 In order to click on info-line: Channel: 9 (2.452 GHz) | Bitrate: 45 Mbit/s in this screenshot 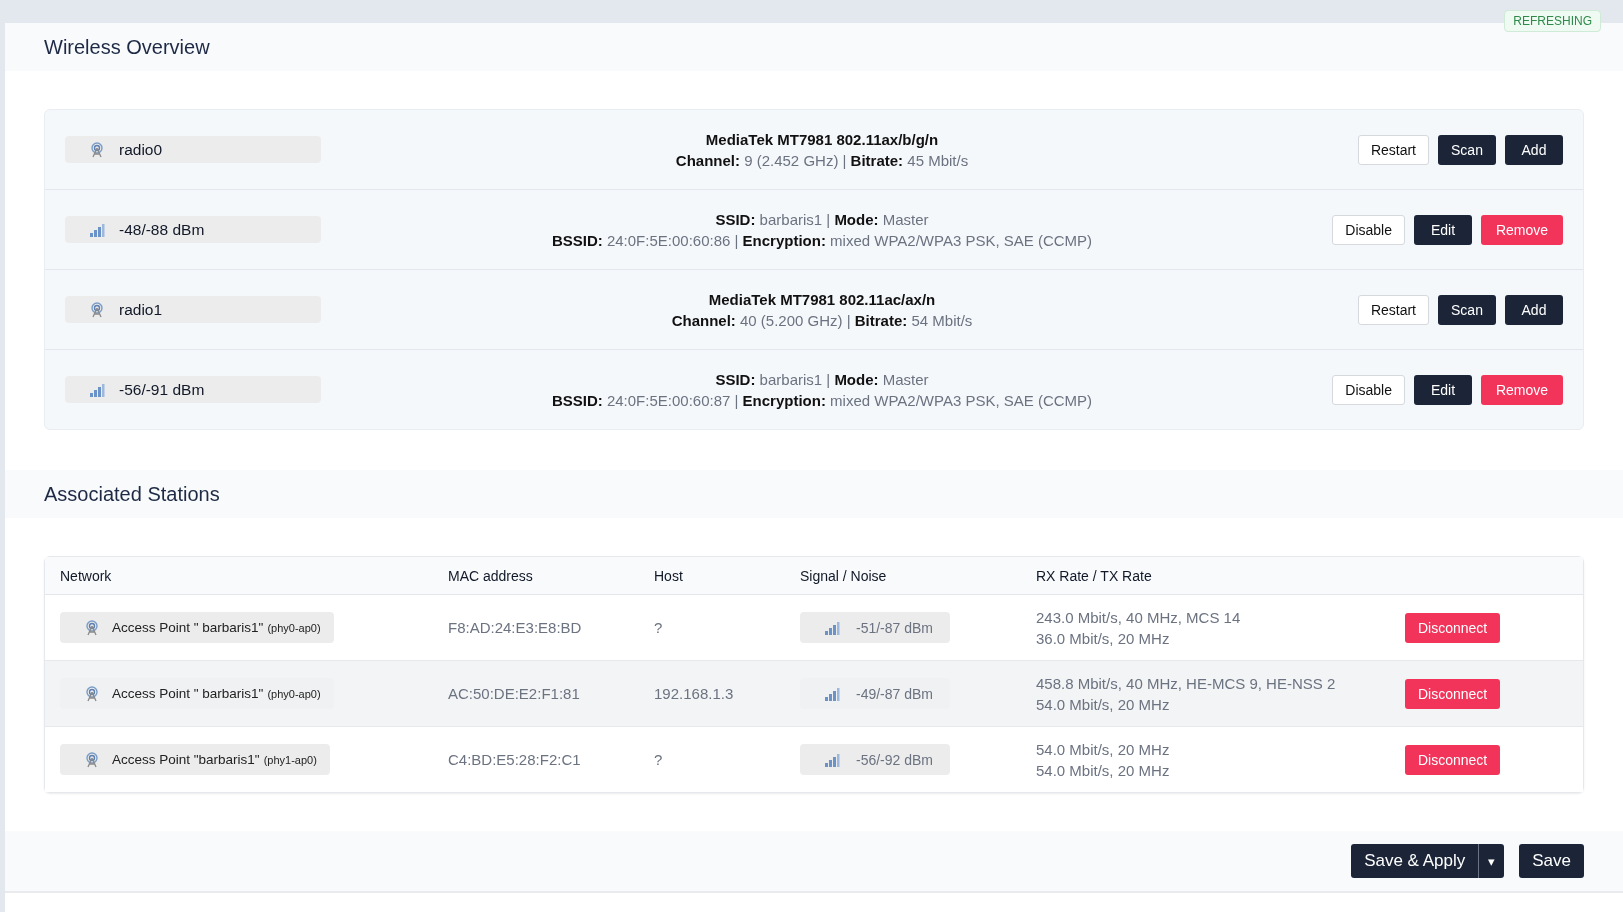, I will do `click(822, 160)`.